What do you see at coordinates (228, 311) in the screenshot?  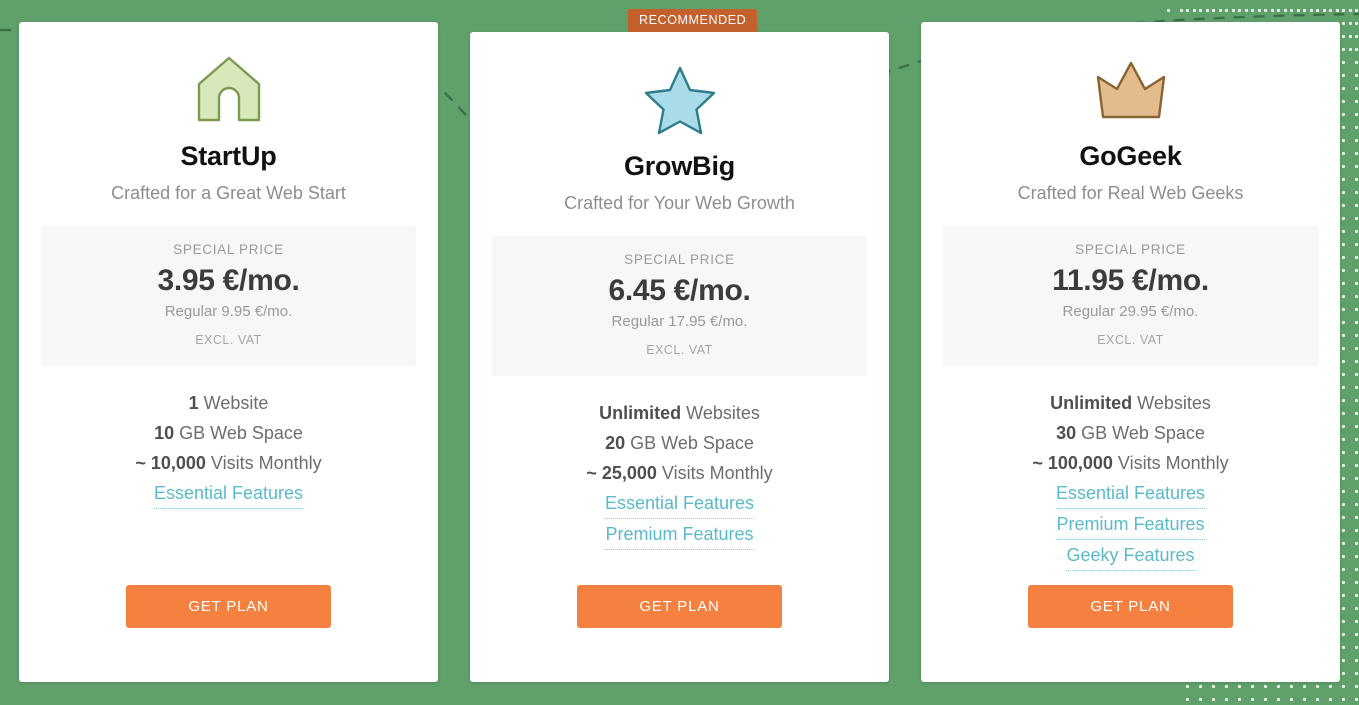 I see `regular-price: Regular 9.95 €/mo.` at bounding box center [228, 311].